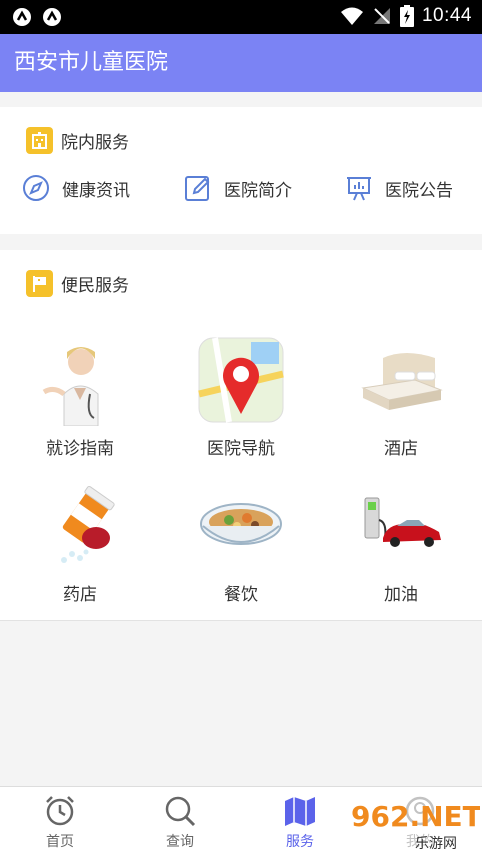 This screenshot has height=857, width=482. Describe the element at coordinates (39, 283) in the screenshot. I see `flag-icon` at that location.